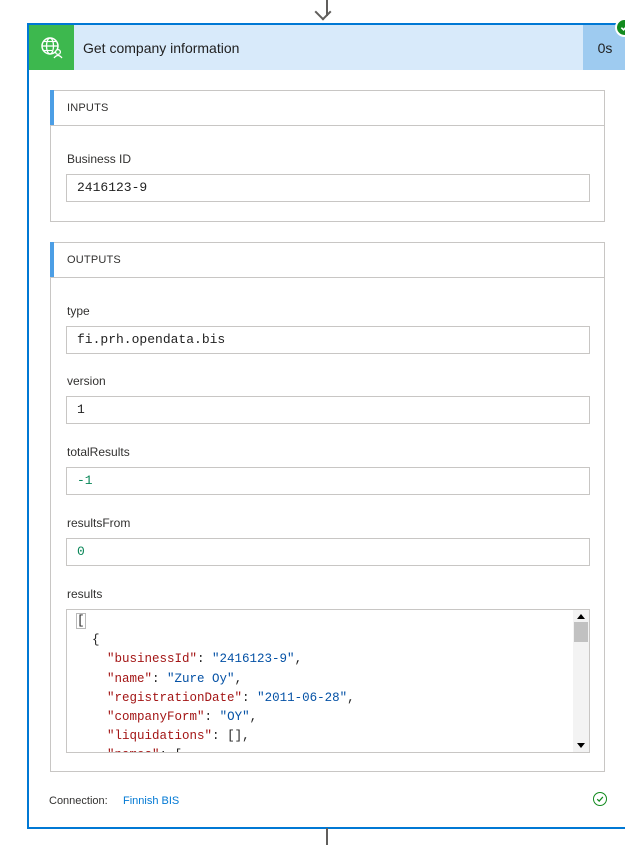  What do you see at coordinates (581, 616) in the screenshot?
I see `scroll-up-arrow-icon` at bounding box center [581, 616].